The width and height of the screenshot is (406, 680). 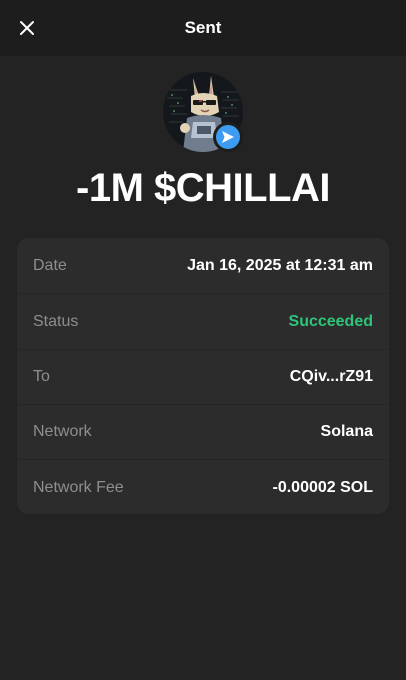 What do you see at coordinates (41, 376) in the screenshot?
I see `to-label: To` at bounding box center [41, 376].